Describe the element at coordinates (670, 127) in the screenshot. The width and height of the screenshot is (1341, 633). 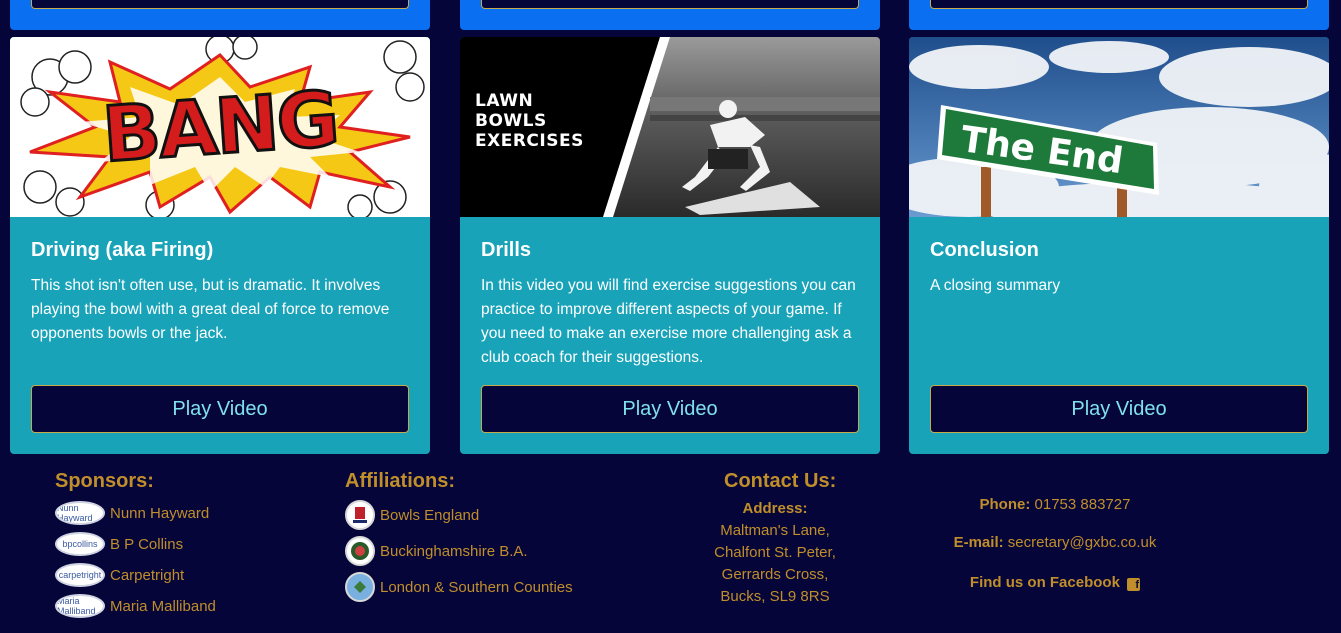
I see `lawn-bowls-thumbnail: LAWN BOWLS EXERCISES` at that location.